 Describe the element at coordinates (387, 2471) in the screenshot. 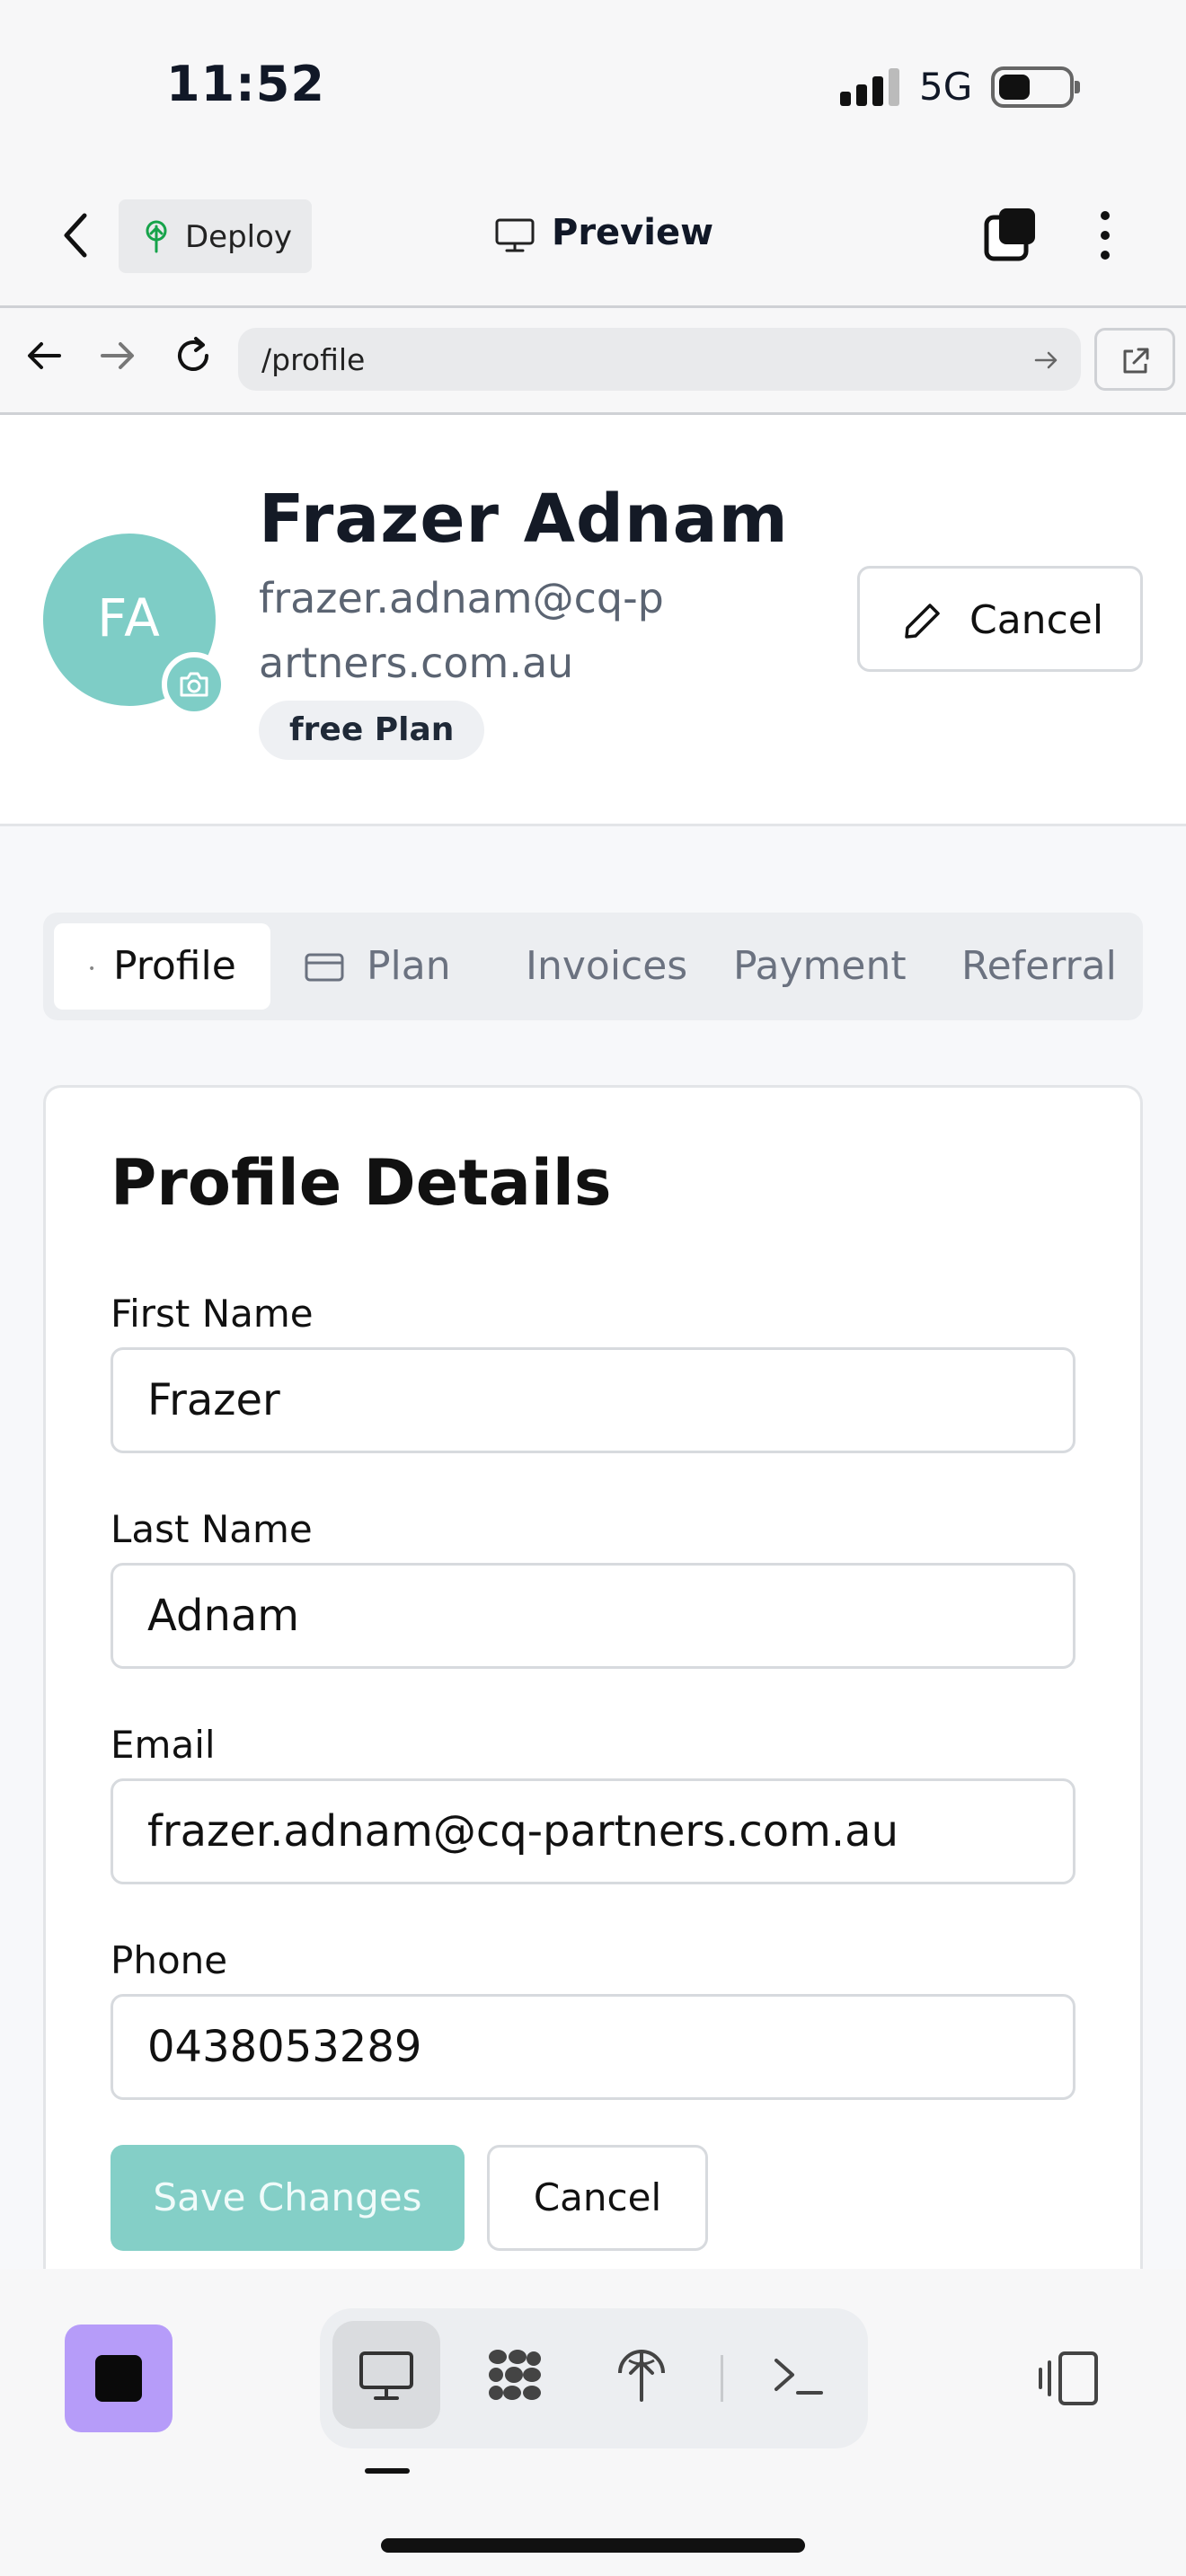

I see `active-tool-indicator` at that location.